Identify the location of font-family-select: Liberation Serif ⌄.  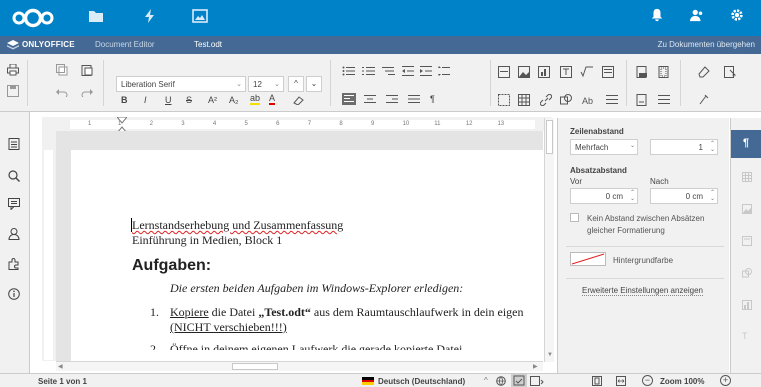
(181, 84).